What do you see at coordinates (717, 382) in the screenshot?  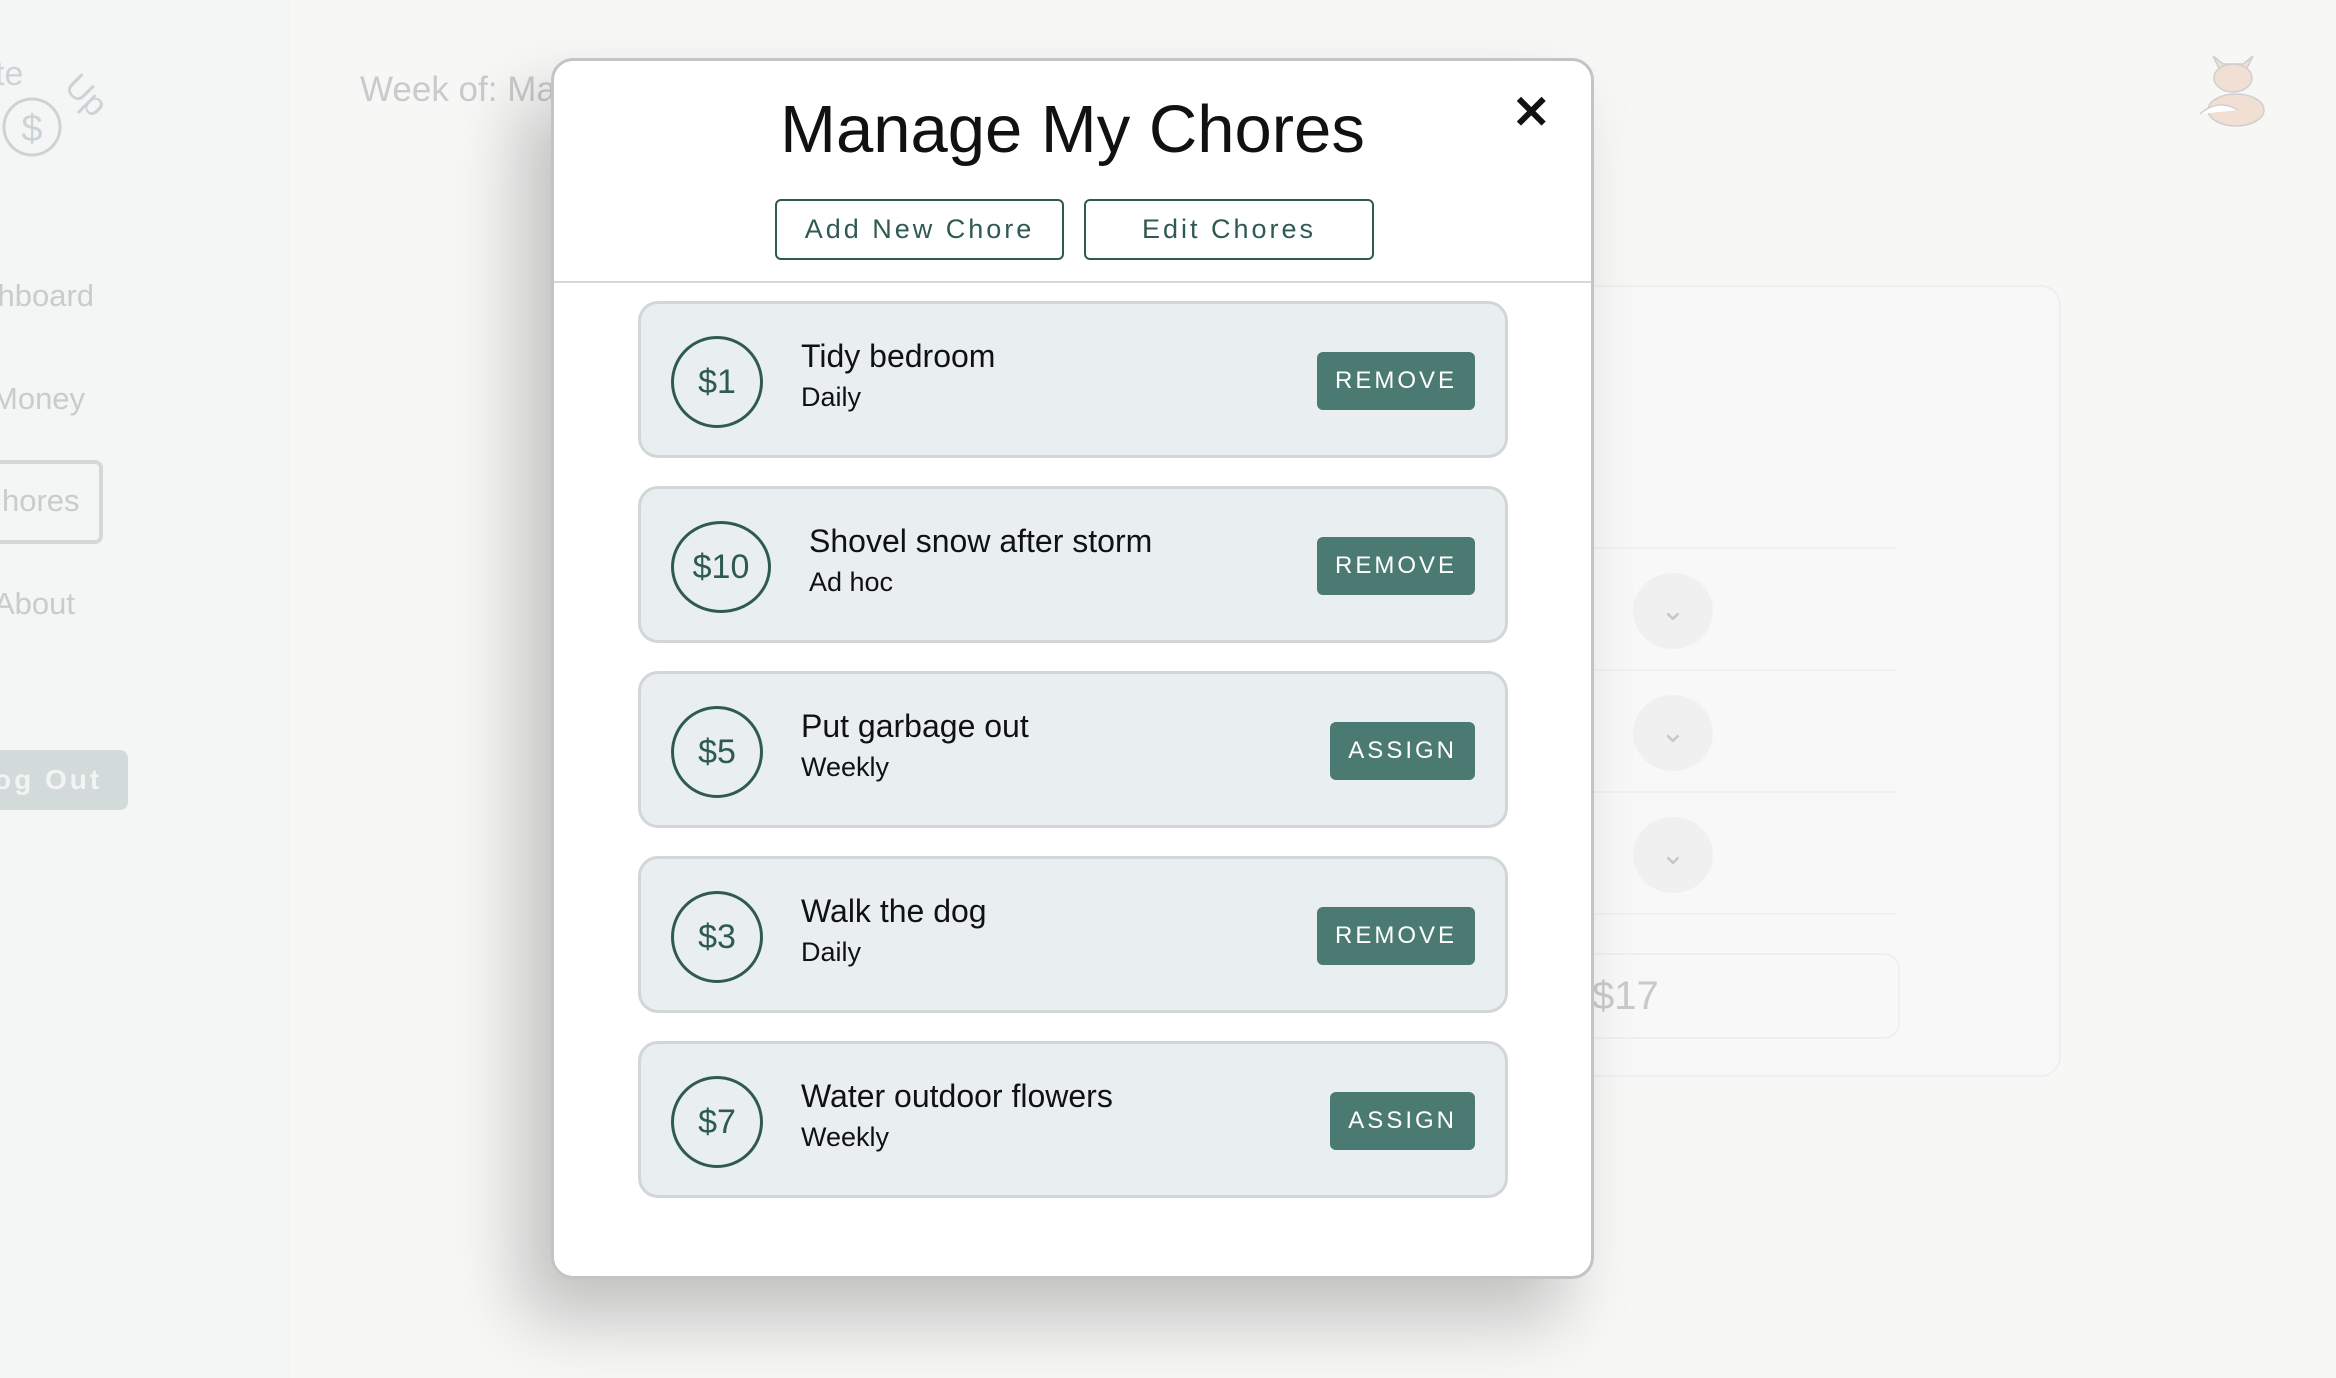 I see `chore-amount: $1` at bounding box center [717, 382].